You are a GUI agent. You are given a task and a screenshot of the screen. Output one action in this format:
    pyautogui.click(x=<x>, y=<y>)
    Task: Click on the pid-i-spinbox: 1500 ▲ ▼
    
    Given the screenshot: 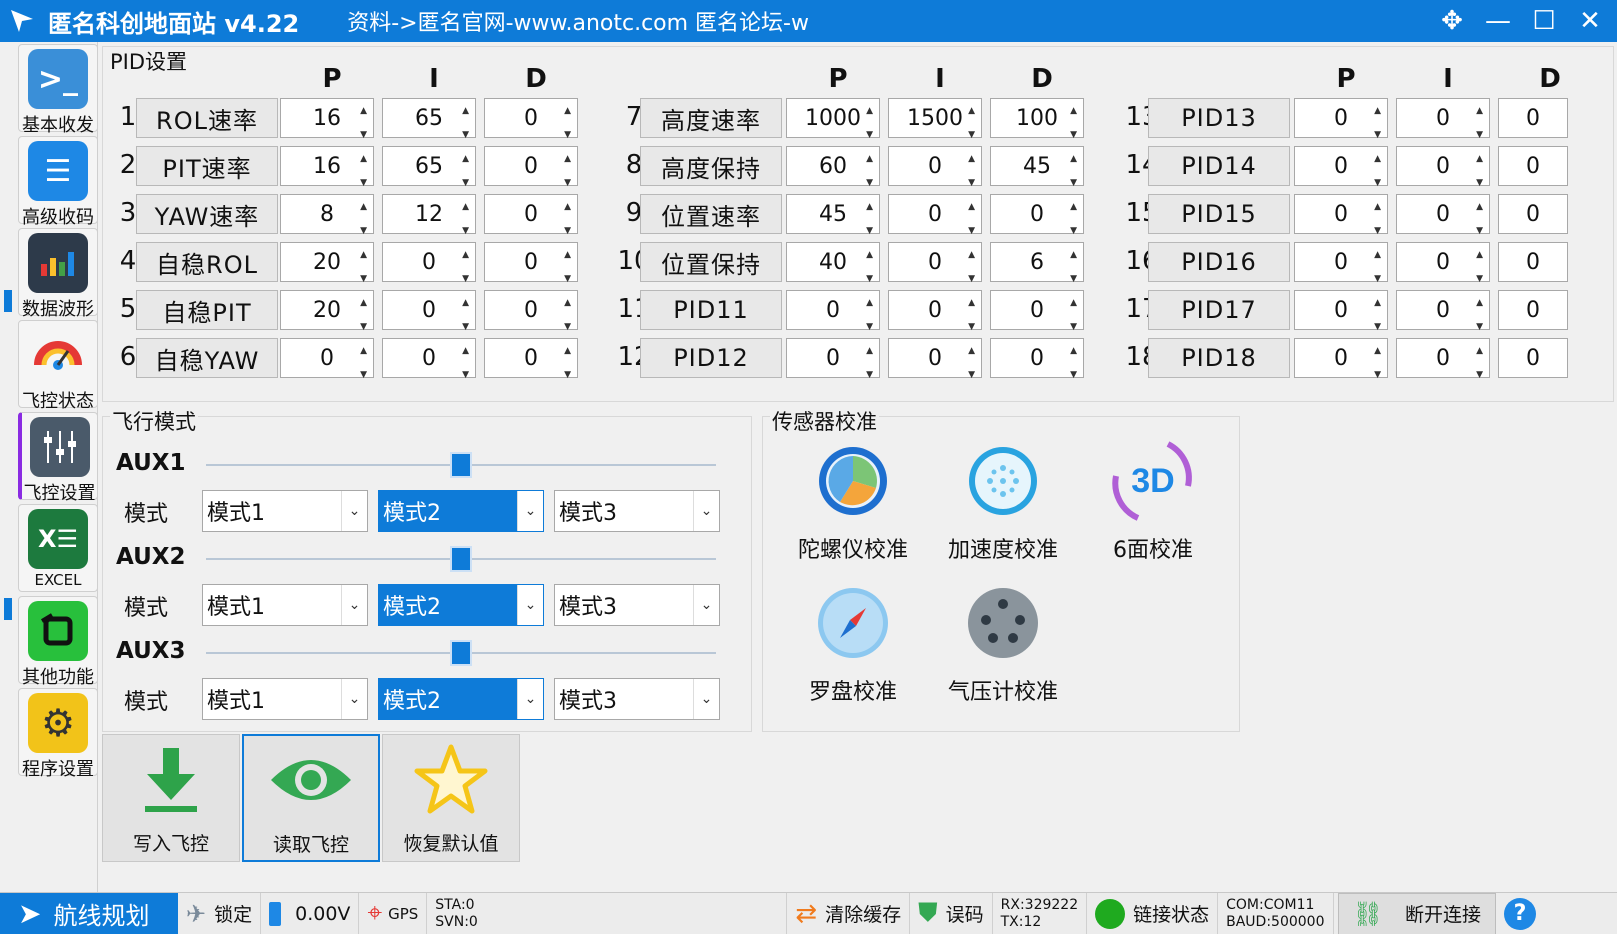 What is the action you would take?
    pyautogui.click(x=935, y=119)
    